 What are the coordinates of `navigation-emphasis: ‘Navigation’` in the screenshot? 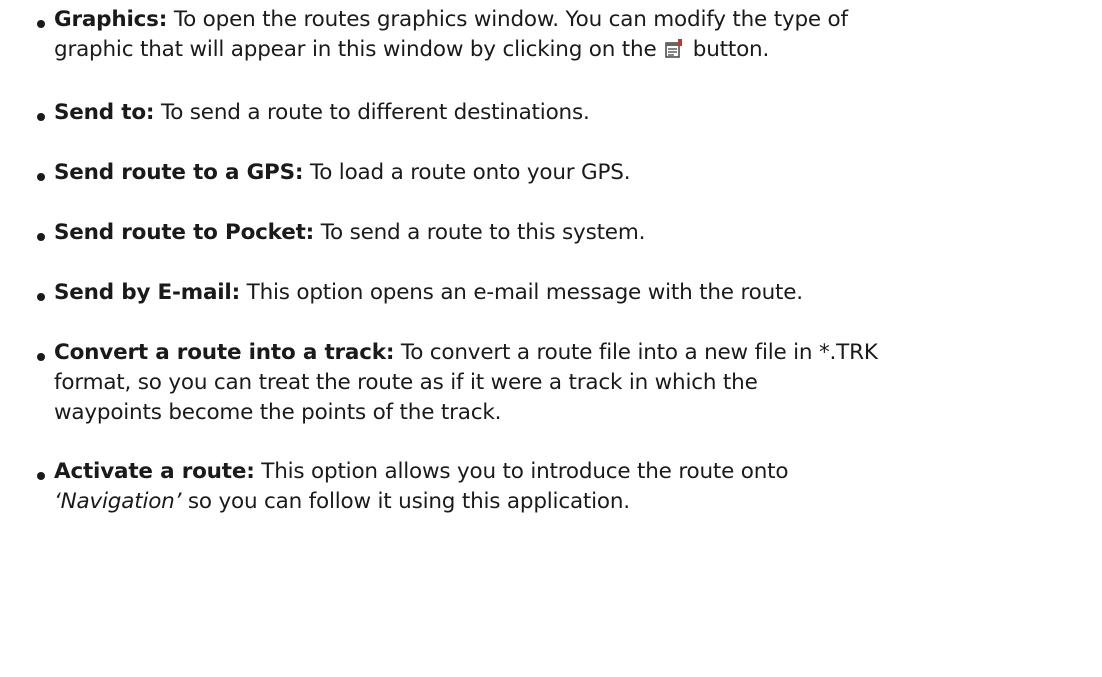 It's located at (118, 501).